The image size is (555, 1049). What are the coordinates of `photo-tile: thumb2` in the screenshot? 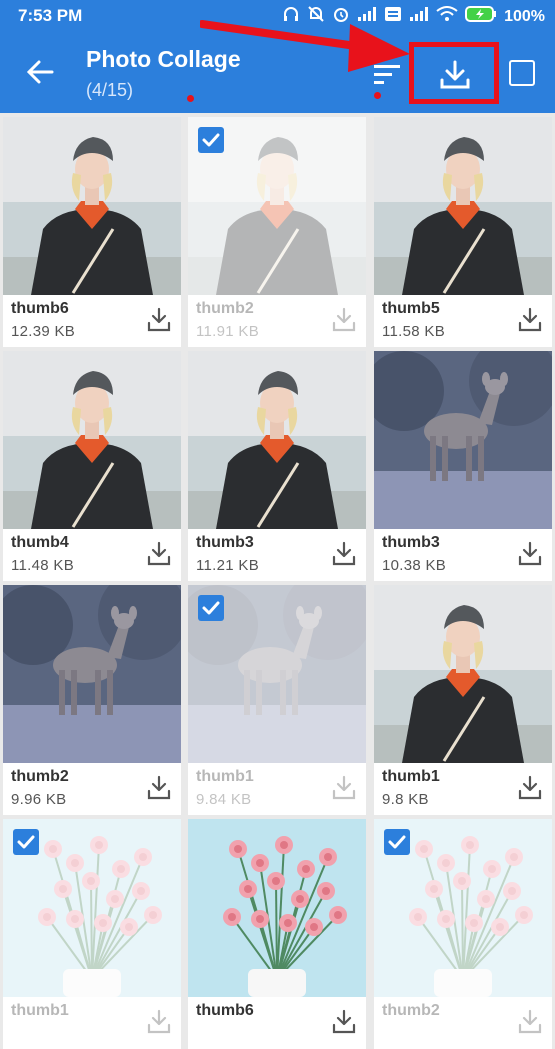 It's located at (463, 934).